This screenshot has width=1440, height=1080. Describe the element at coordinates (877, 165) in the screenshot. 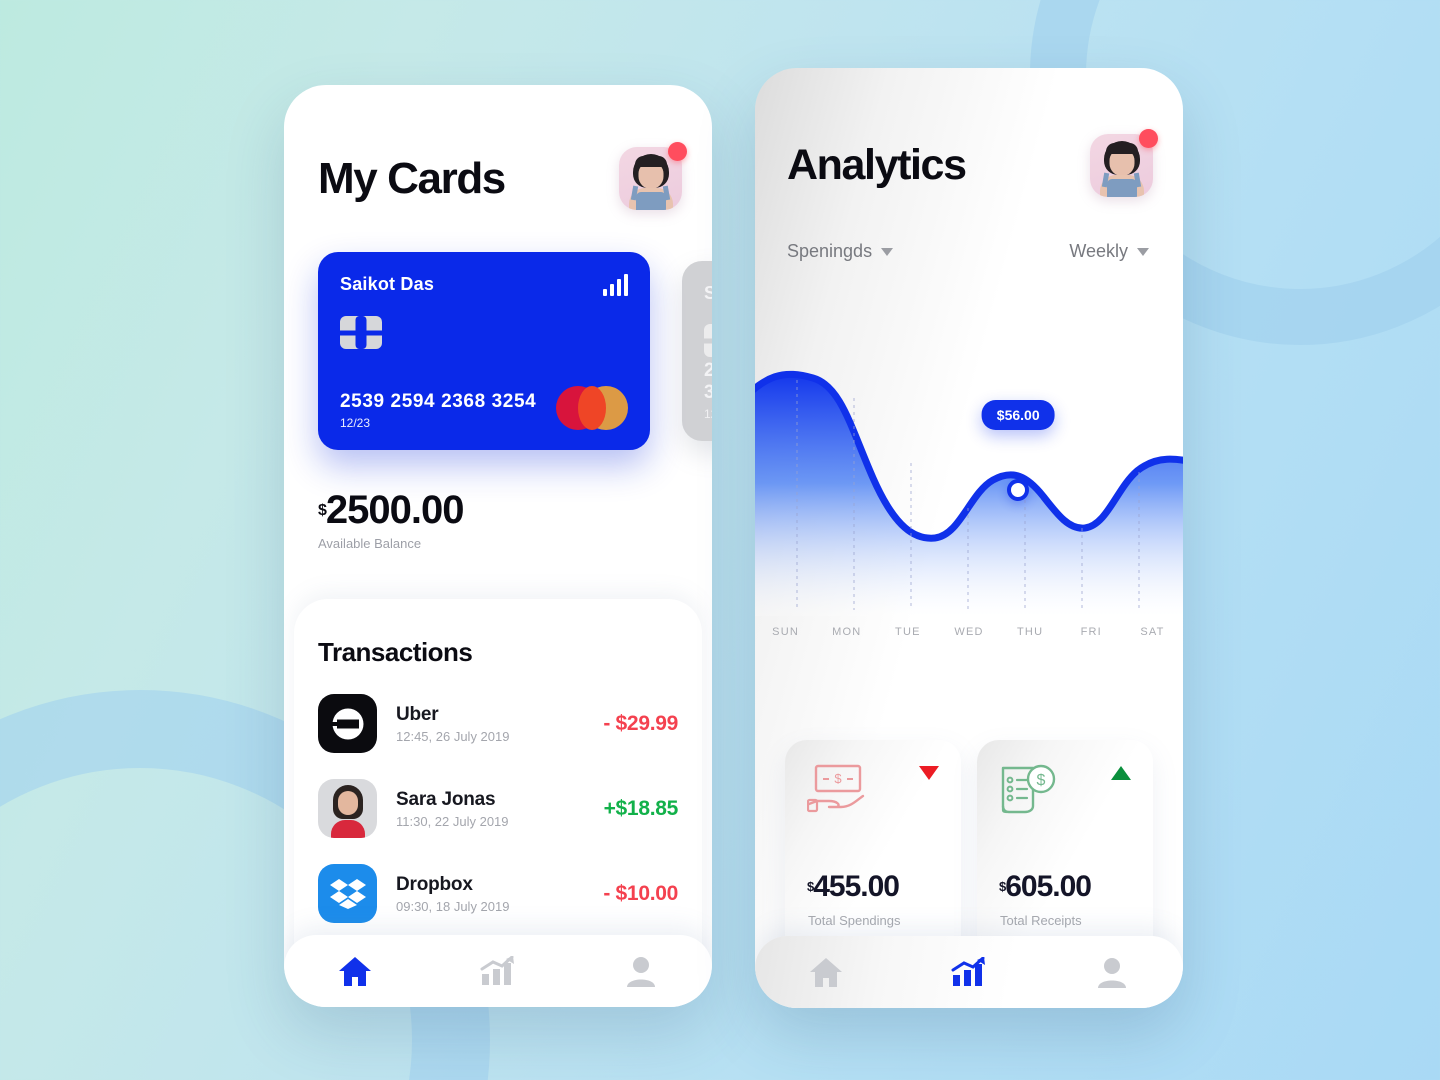

I see `page-title: Analytics` at that location.